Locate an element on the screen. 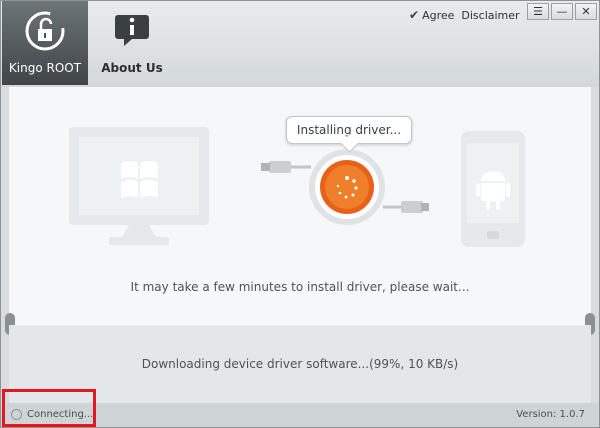 The image size is (600, 428). agree-label: Agree is located at coordinates (438, 15).